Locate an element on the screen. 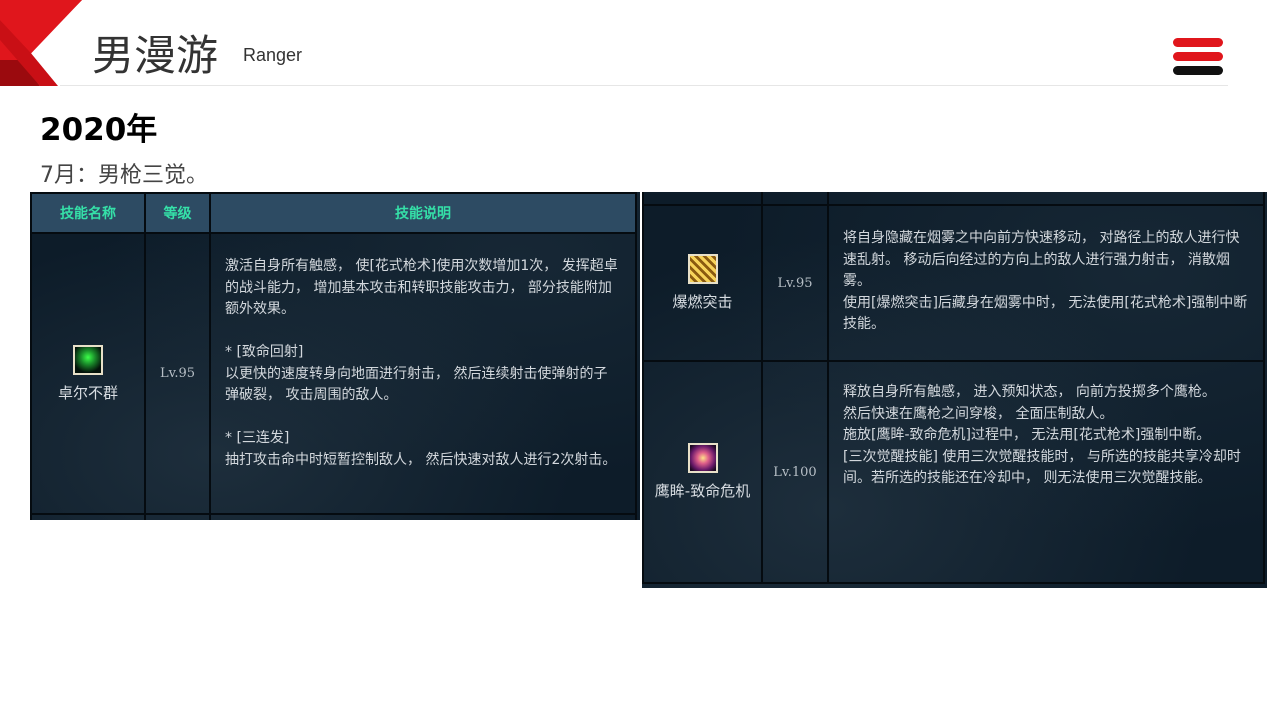 This screenshot has height=720, width=1280. corner-logo-decoration is located at coordinates (41, 43).